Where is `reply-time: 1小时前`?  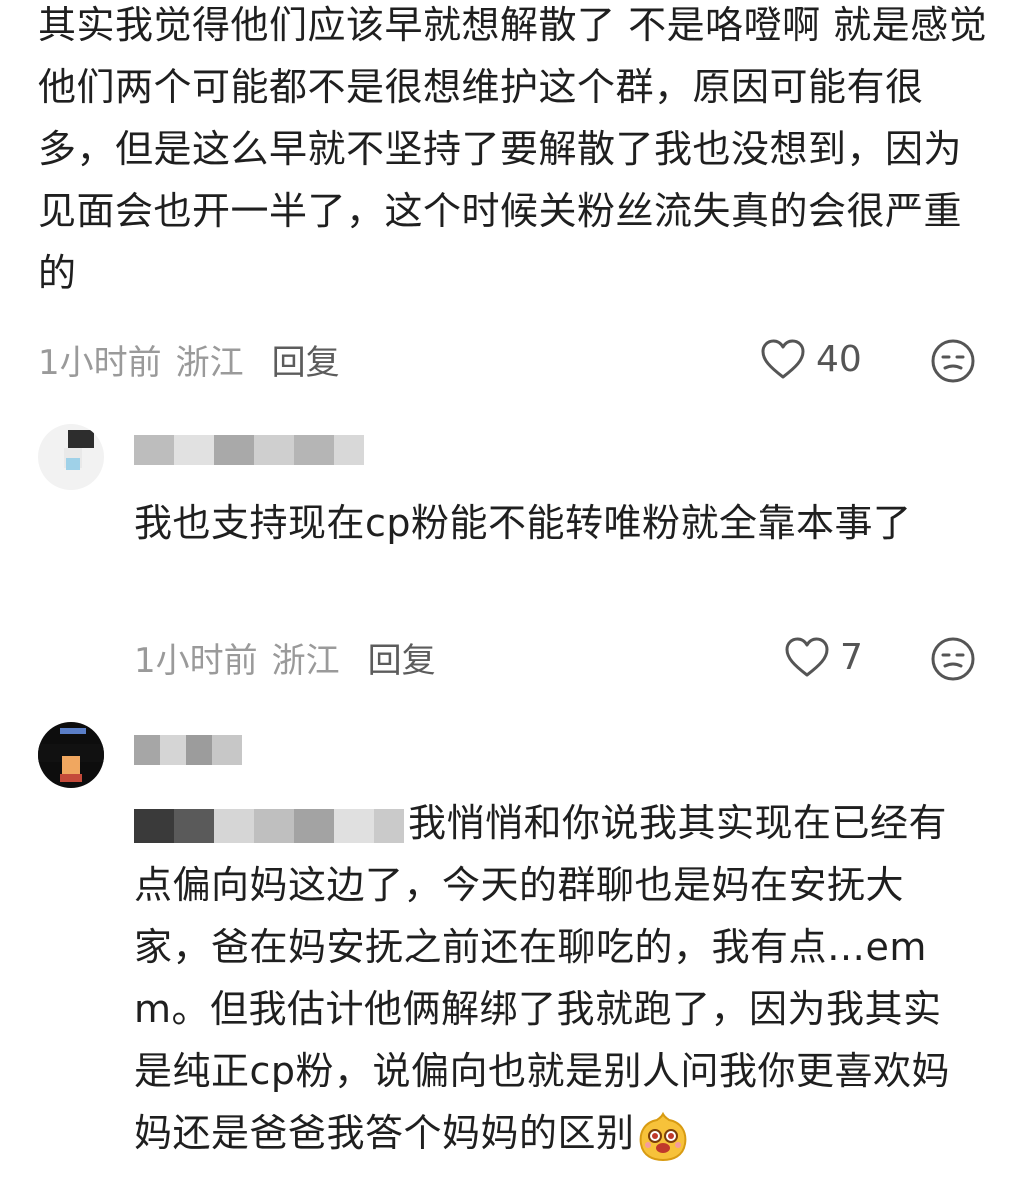
reply-time: 1小时前 is located at coordinates (196, 660).